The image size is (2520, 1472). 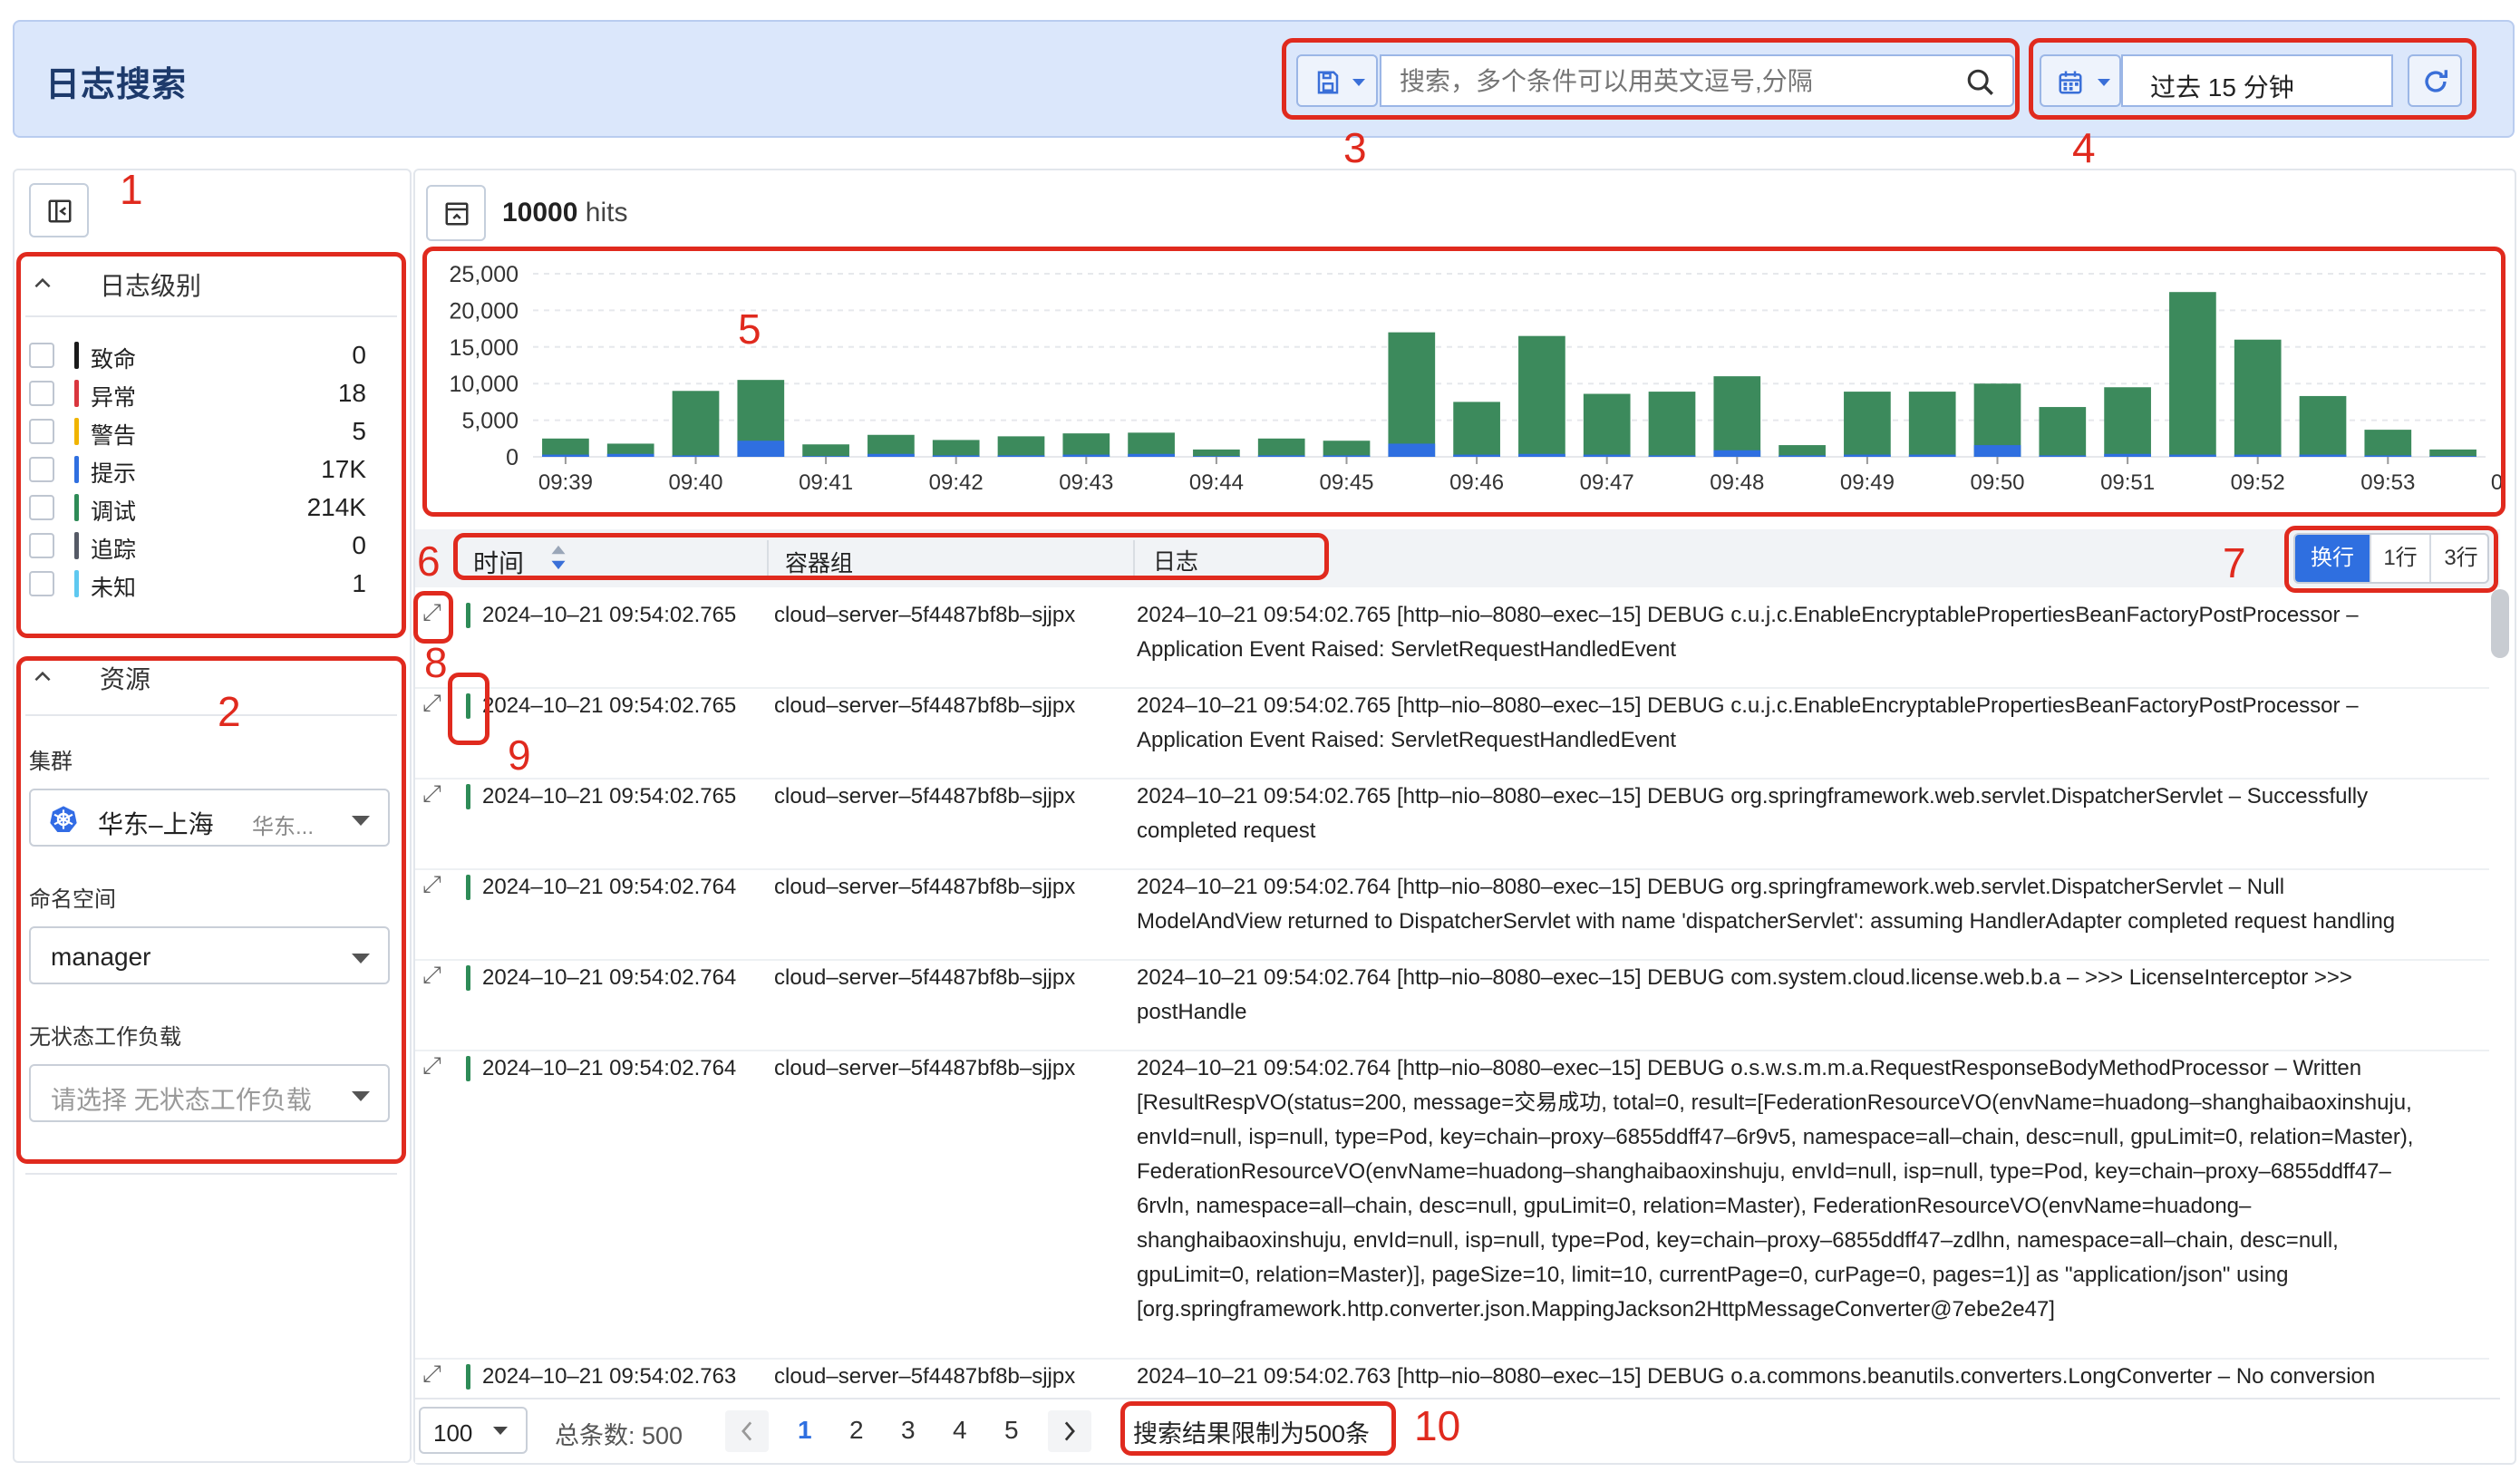 I want to click on page-size-value: 100, so click(x=453, y=1433).